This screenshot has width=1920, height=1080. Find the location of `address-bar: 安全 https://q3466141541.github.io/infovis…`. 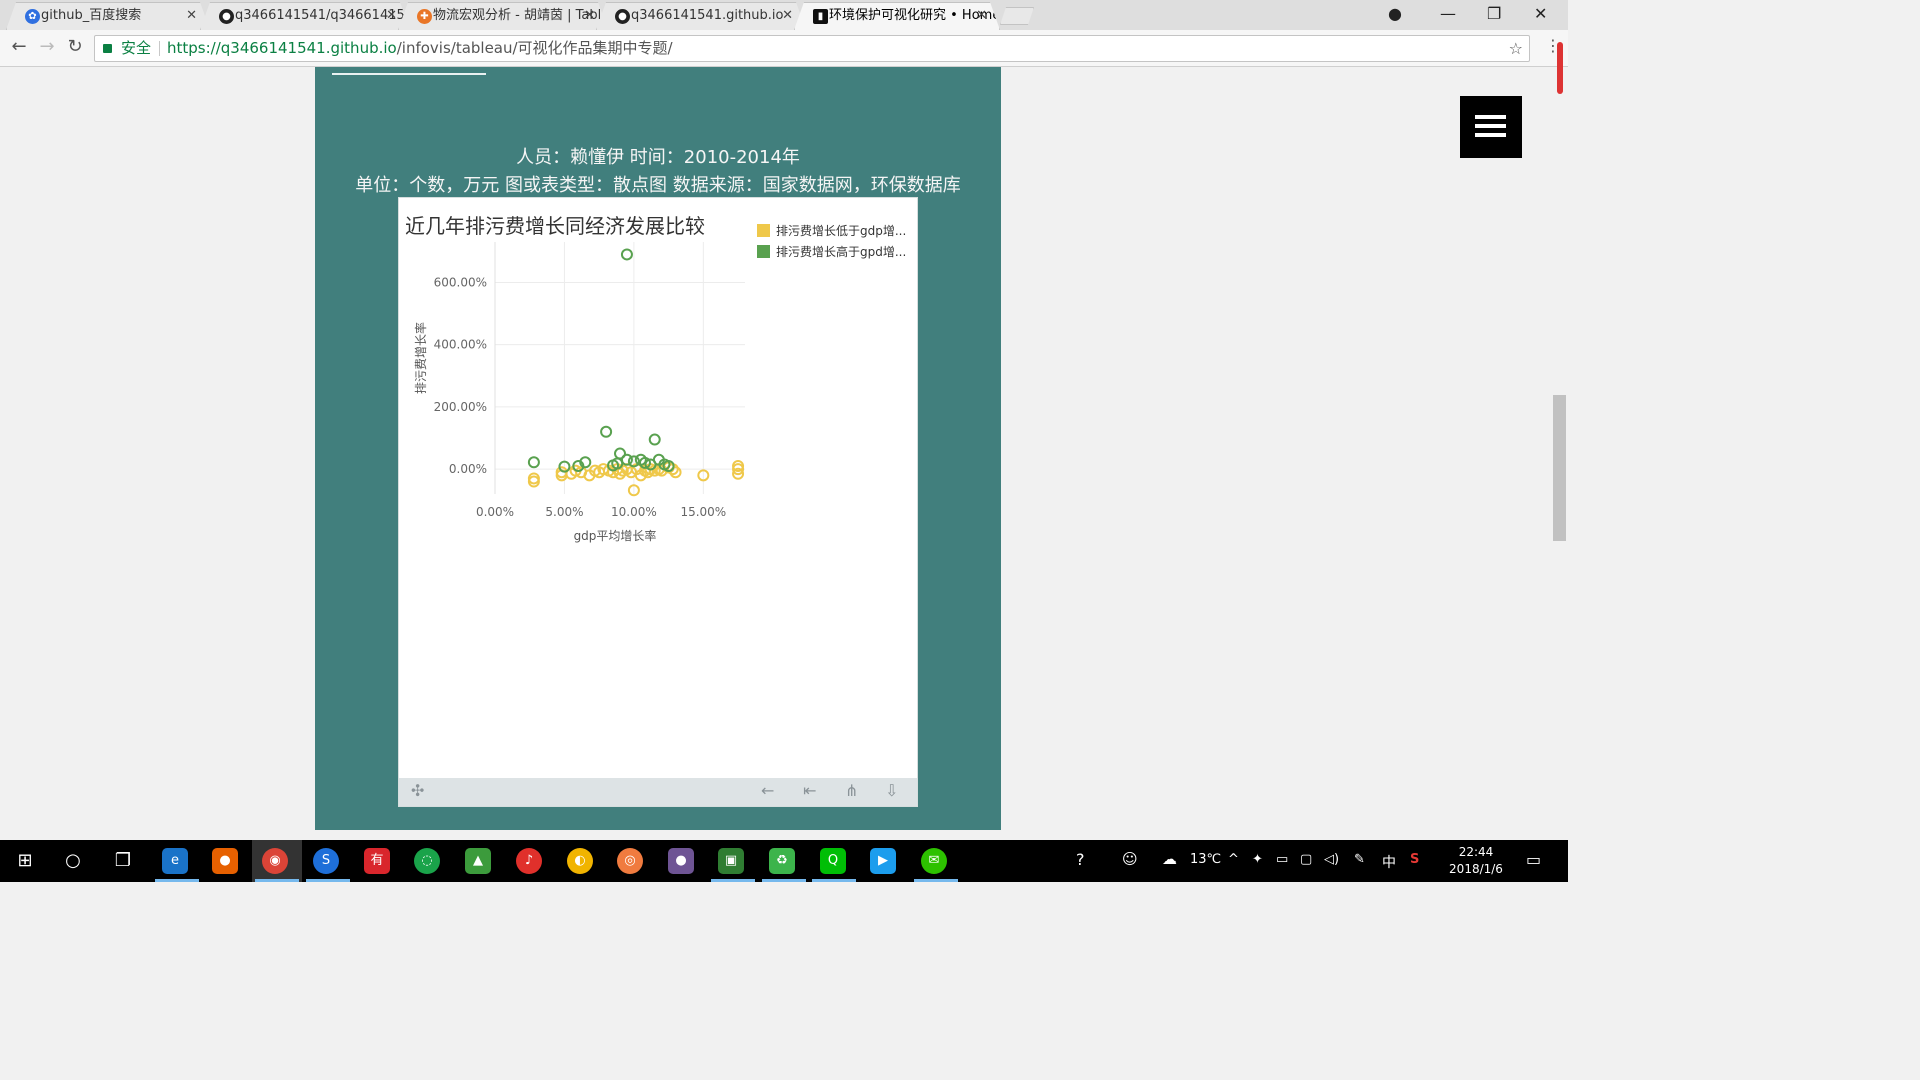

address-bar: 安全 https://q3466141541.github.io/infovis… is located at coordinates (812, 48).